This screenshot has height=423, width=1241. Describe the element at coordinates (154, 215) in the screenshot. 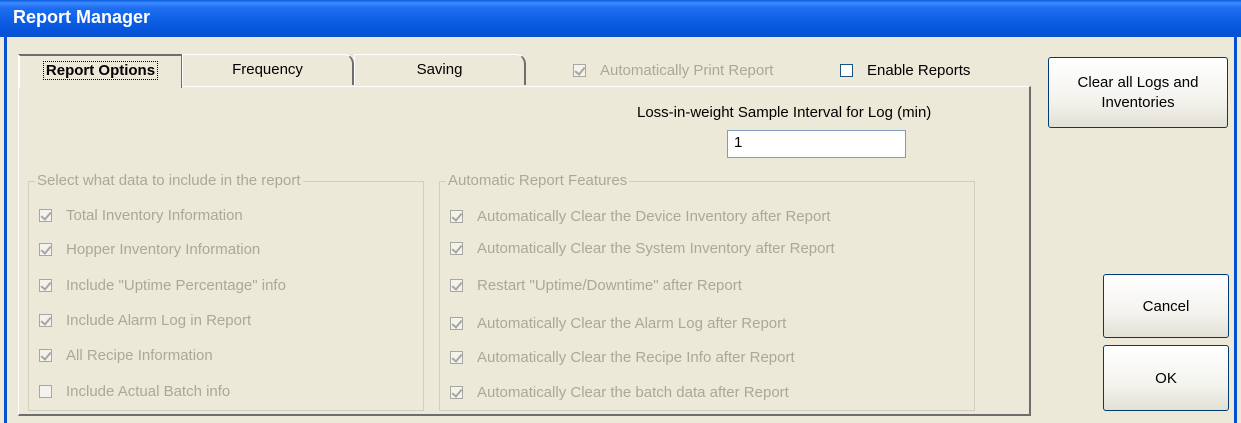

I see `checkbox-label: Total Inventory Information` at that location.